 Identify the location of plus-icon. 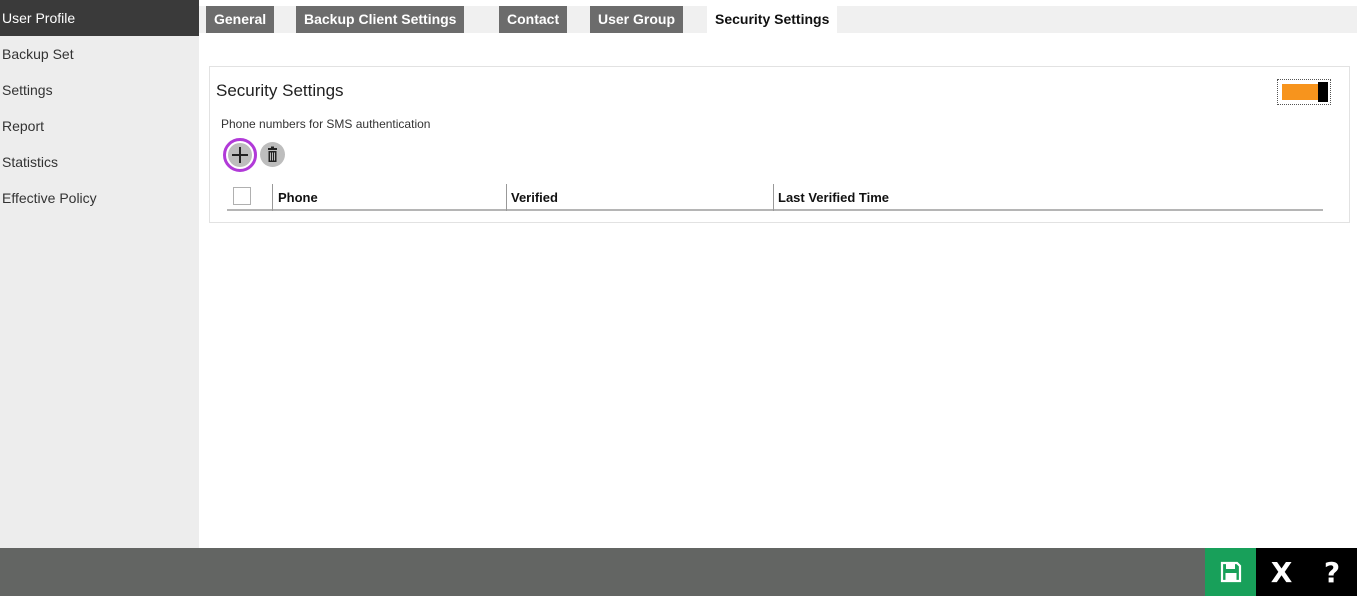
(240, 155).